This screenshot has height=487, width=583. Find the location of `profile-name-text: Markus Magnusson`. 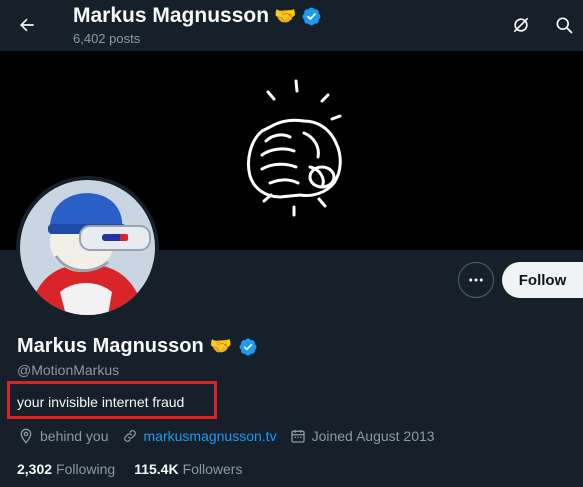

profile-name-text: Markus Magnusson is located at coordinates (110, 346).